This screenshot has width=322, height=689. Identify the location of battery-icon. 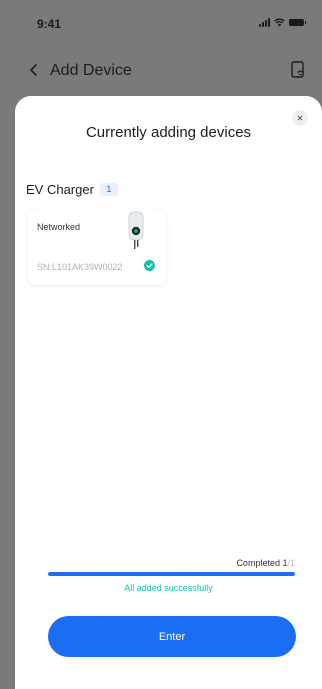
(297, 22).